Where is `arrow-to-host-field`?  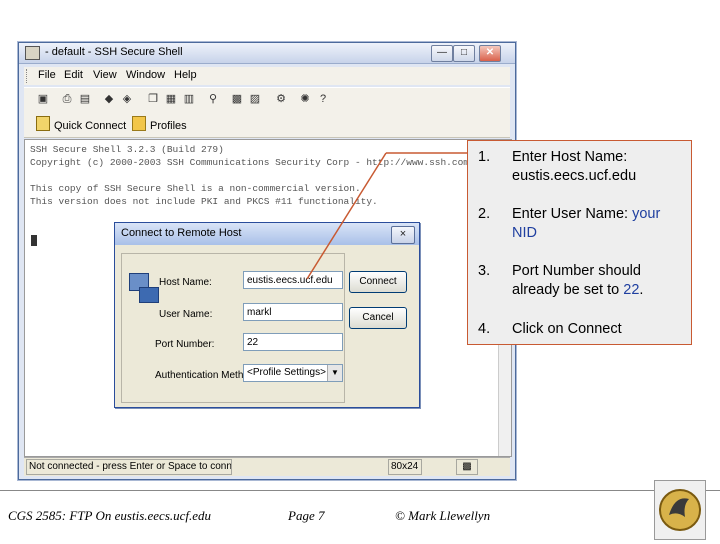 arrow-to-host-field is located at coordinates (346, 216).